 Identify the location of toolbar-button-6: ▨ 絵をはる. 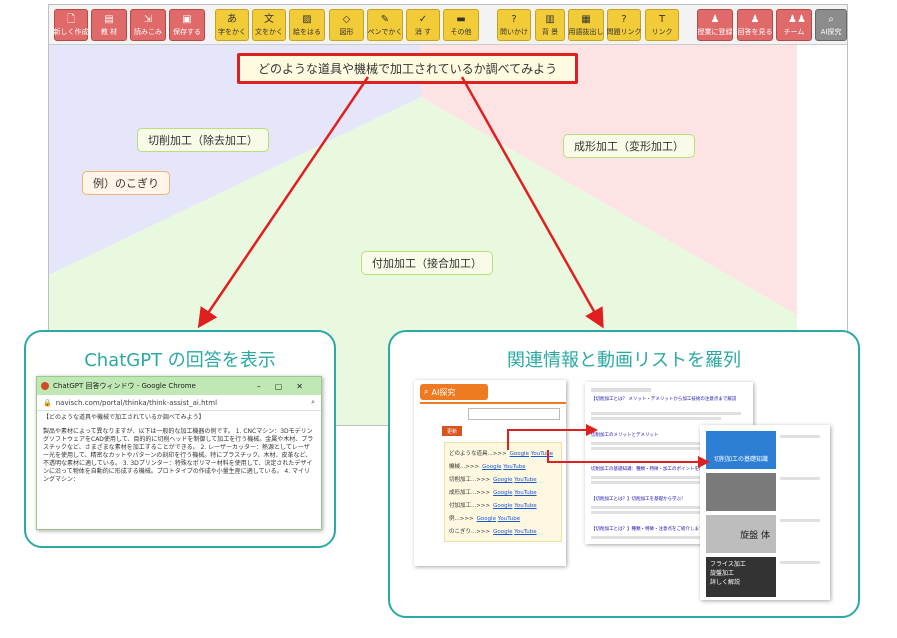
(307, 25).